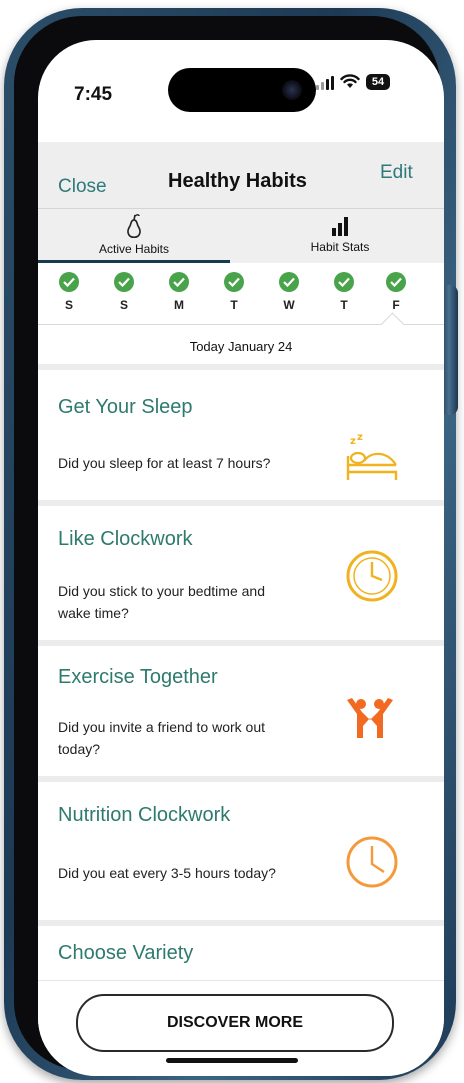  Describe the element at coordinates (378, 82) in the screenshot. I see `battery-icon: 54` at that location.